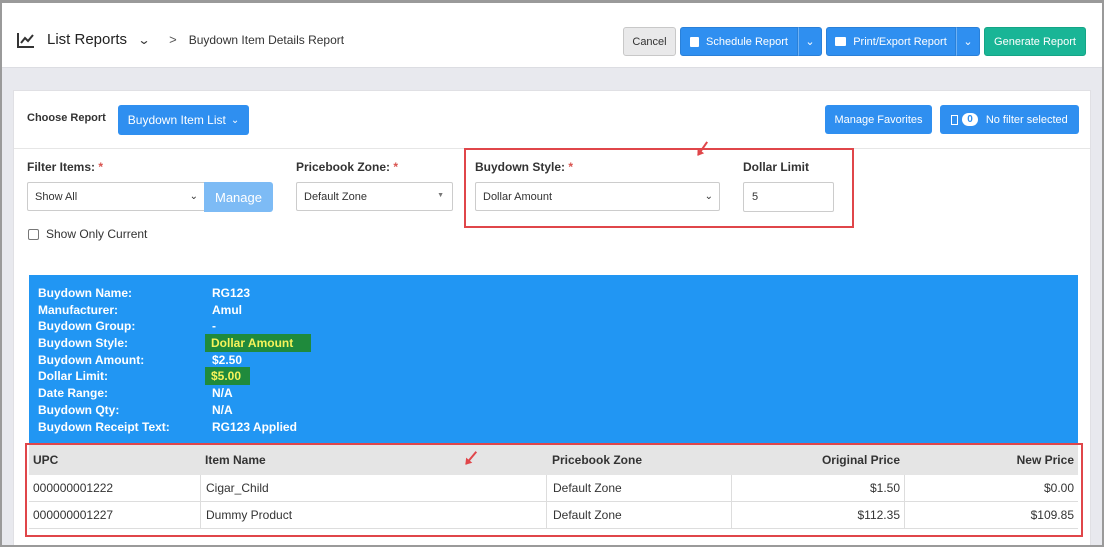 This screenshot has height=547, width=1104. What do you see at coordinates (66, 118) in the screenshot?
I see `choose-report-label: Choose Report` at bounding box center [66, 118].